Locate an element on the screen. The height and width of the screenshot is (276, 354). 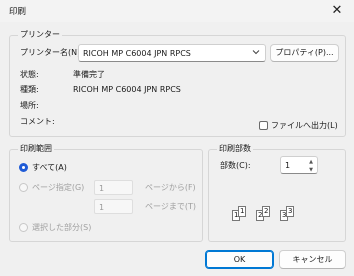
to-page-field: 1 is located at coordinates (113, 206).